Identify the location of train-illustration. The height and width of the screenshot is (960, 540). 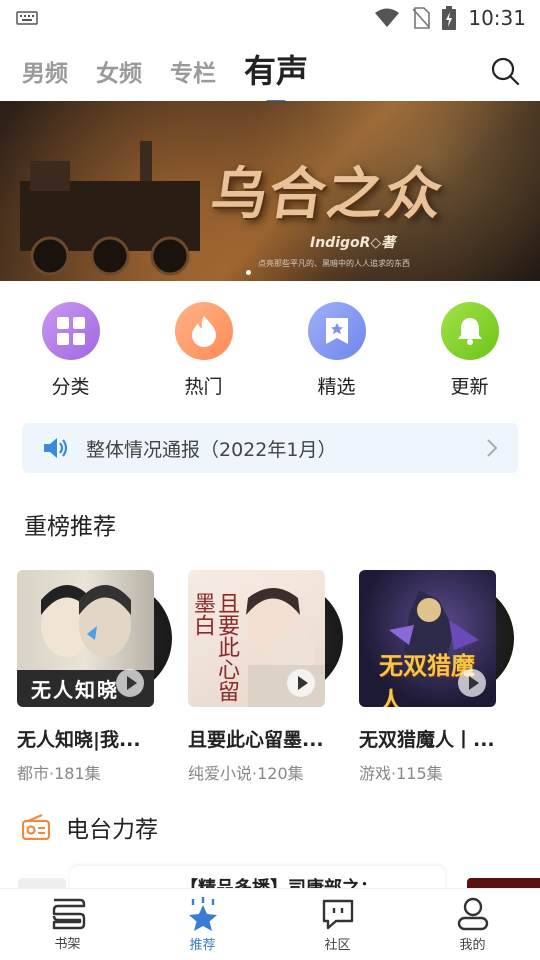
(110, 208).